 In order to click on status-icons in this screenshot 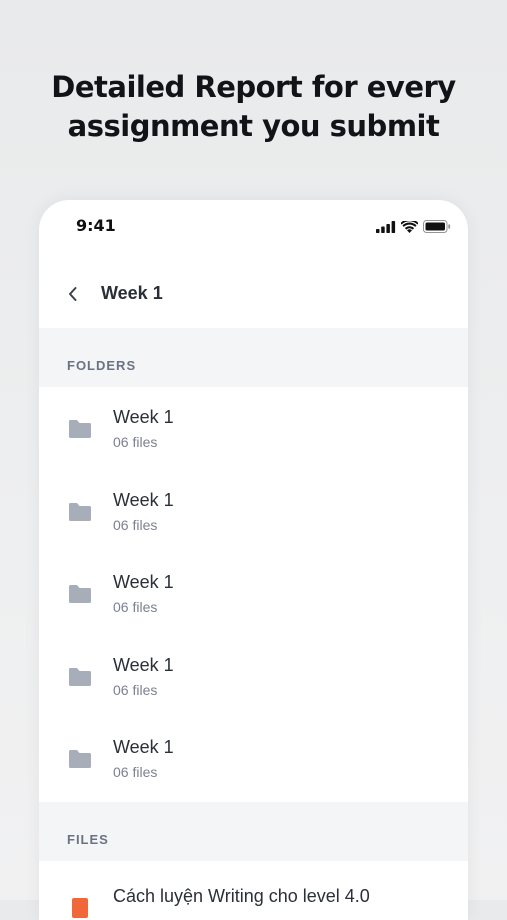, I will do `click(413, 226)`.